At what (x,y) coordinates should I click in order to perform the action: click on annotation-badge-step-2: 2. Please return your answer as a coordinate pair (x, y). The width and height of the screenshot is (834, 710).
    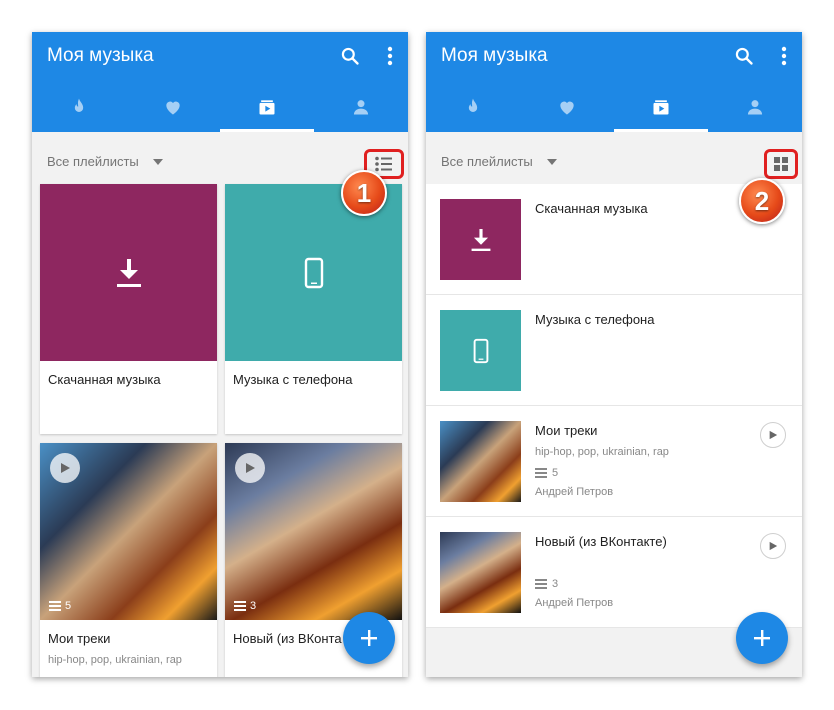
    Looking at the image, I should click on (762, 201).